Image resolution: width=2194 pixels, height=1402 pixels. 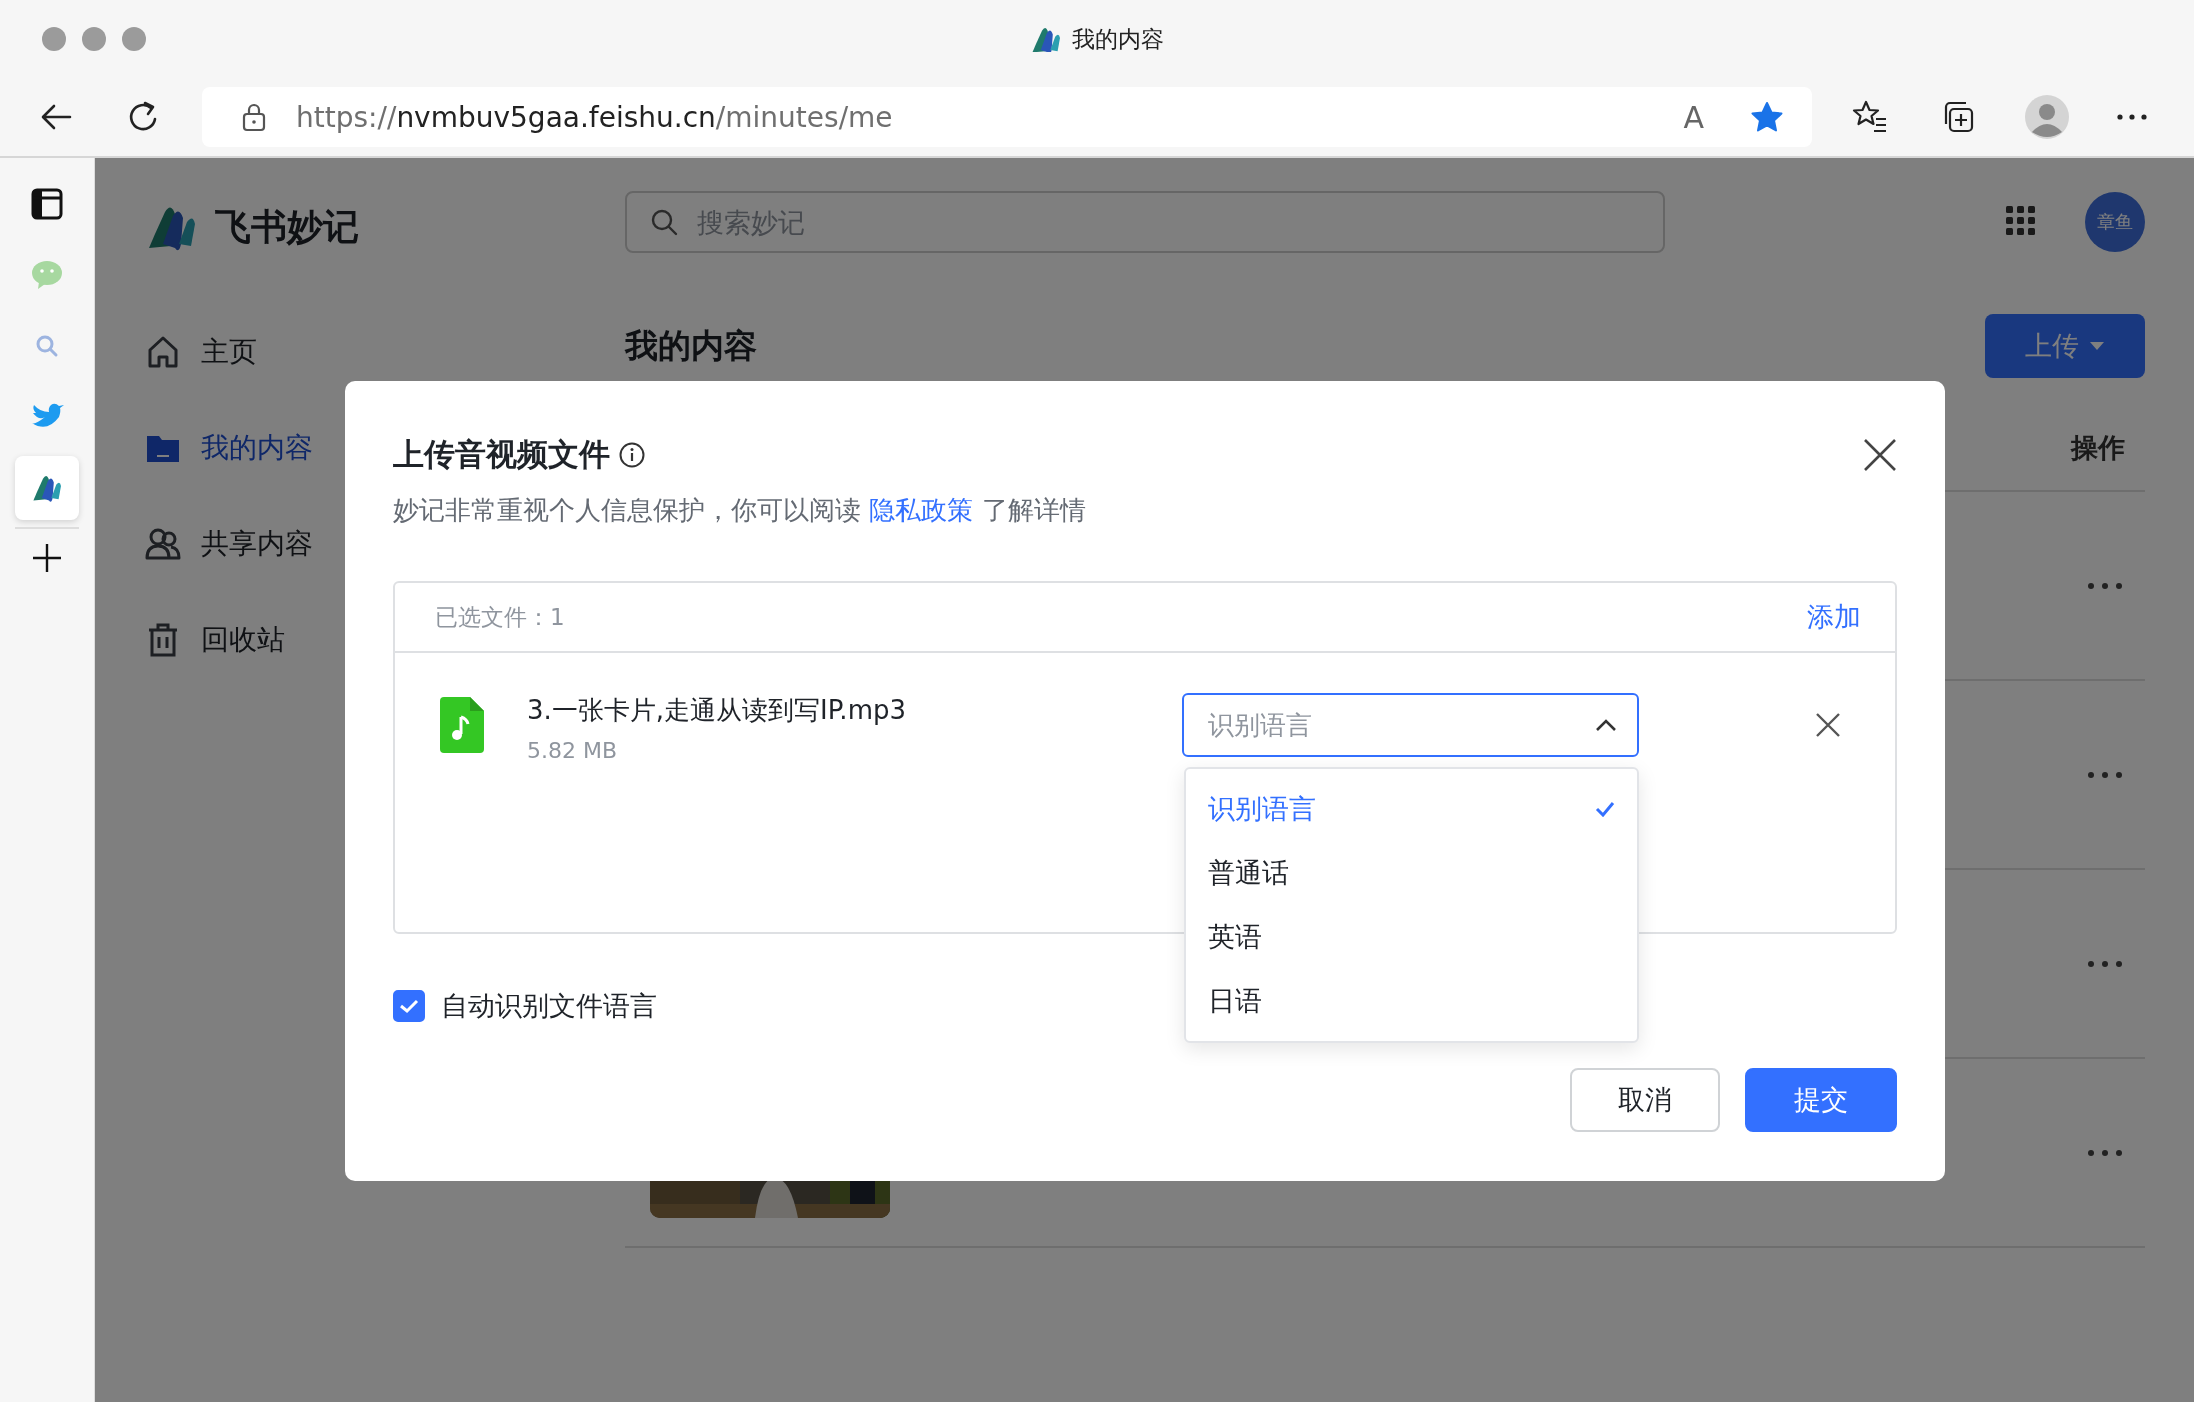 I want to click on column-header: 操作, so click(x=2098, y=448).